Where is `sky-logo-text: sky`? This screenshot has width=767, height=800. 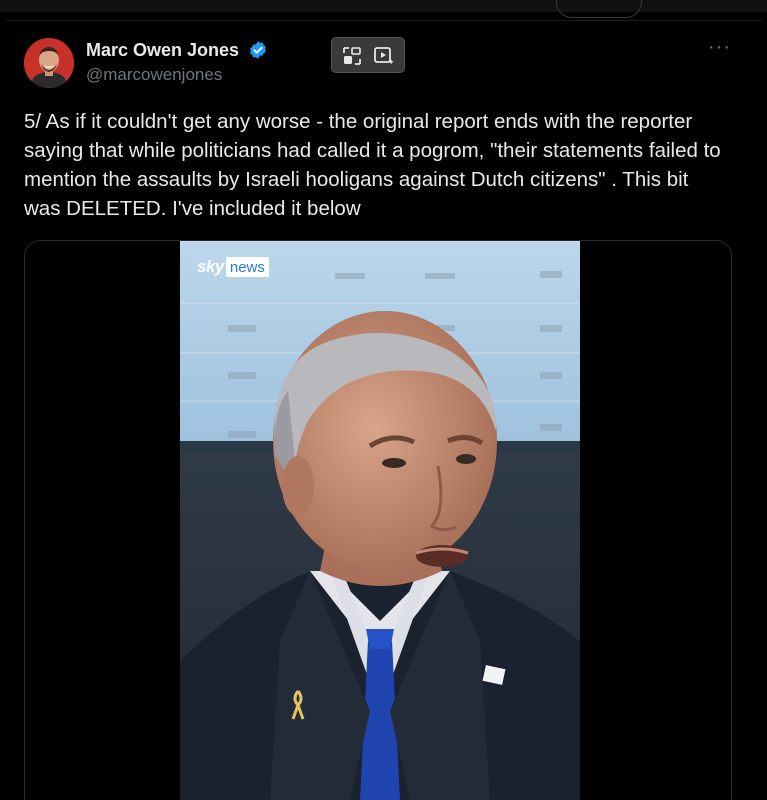
sky-logo-text: sky is located at coordinates (210, 266).